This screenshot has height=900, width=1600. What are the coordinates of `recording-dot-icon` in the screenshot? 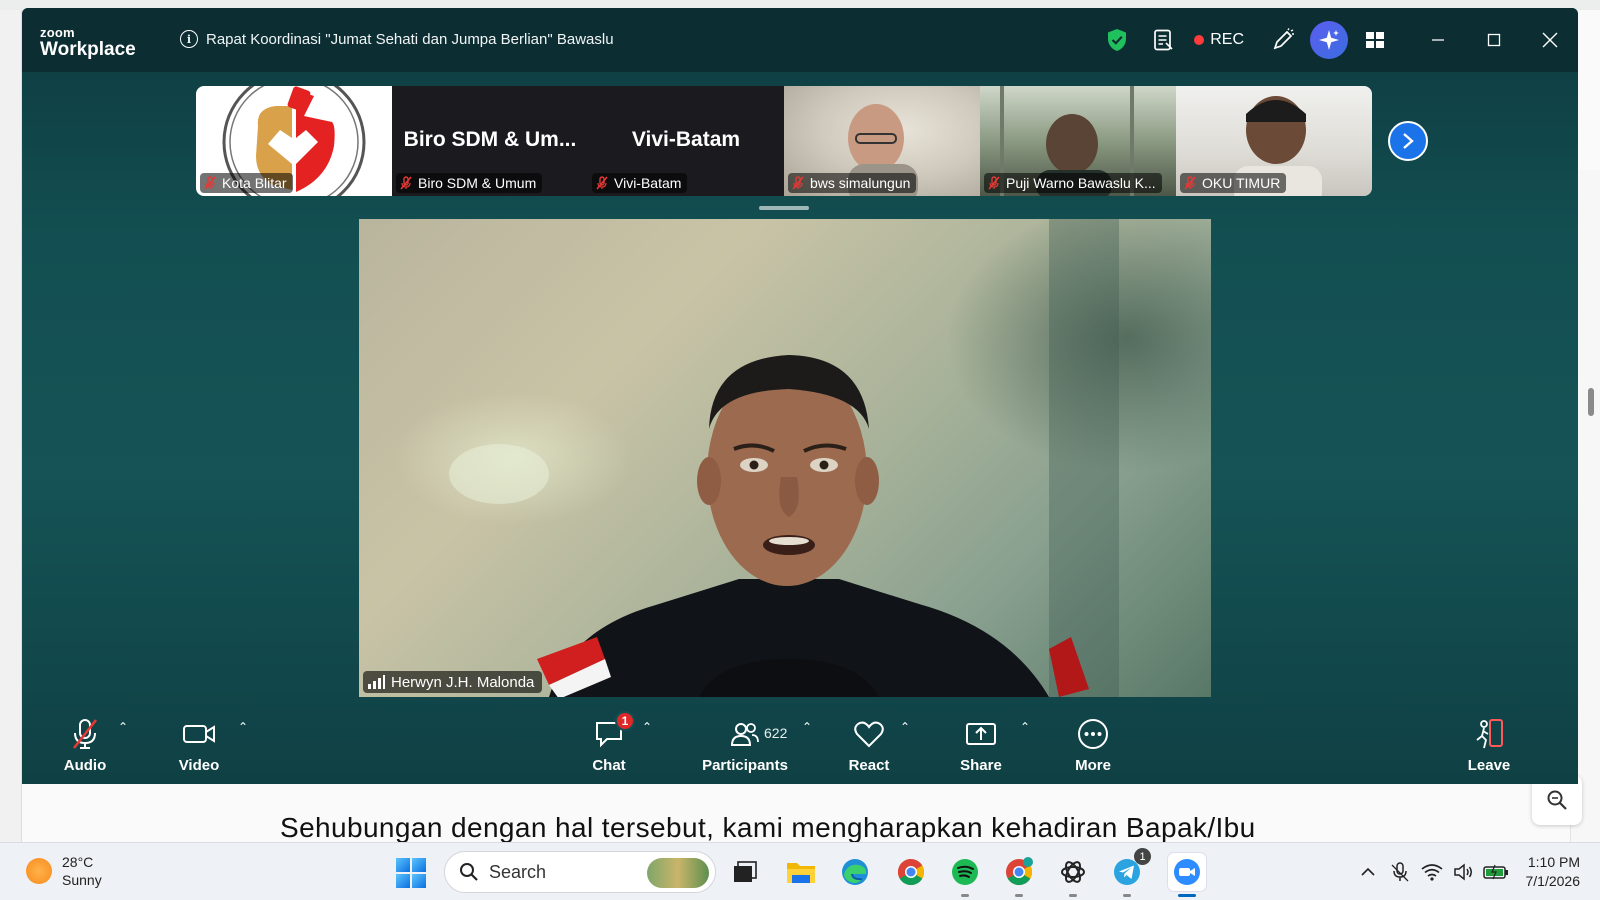 It's located at (1199, 40).